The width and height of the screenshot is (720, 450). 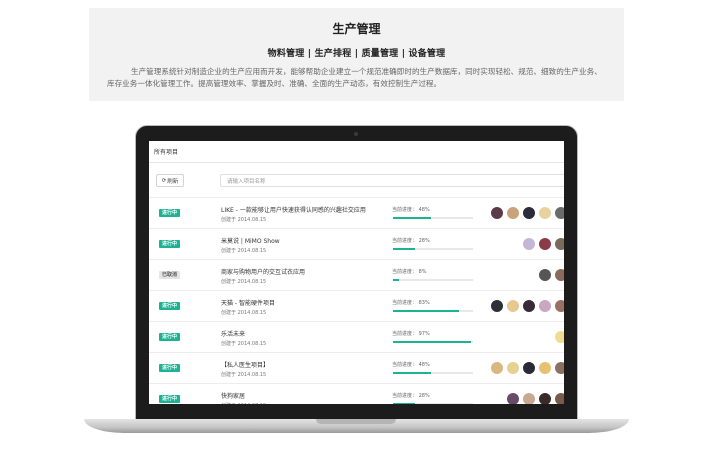 What do you see at coordinates (356, 367) in the screenshot?
I see `table-row: 进行中 【私人医生项目】 创建于 2014.08.15 当前进度： 48%` at bounding box center [356, 367].